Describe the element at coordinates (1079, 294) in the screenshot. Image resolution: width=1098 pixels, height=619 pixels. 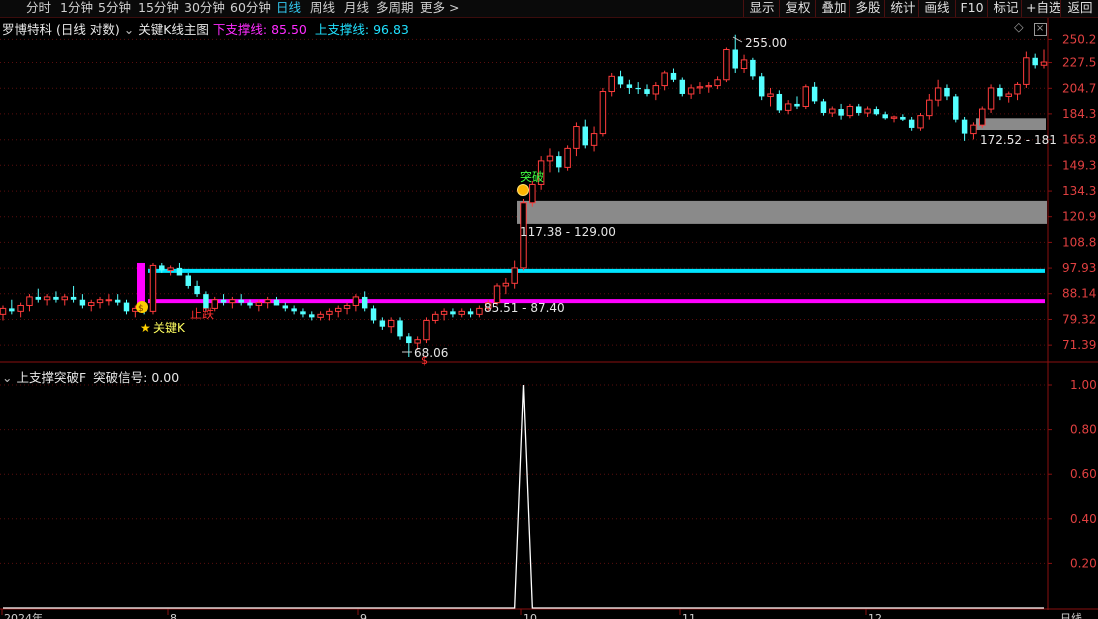
I see `price-axis-label: 88.14` at that location.